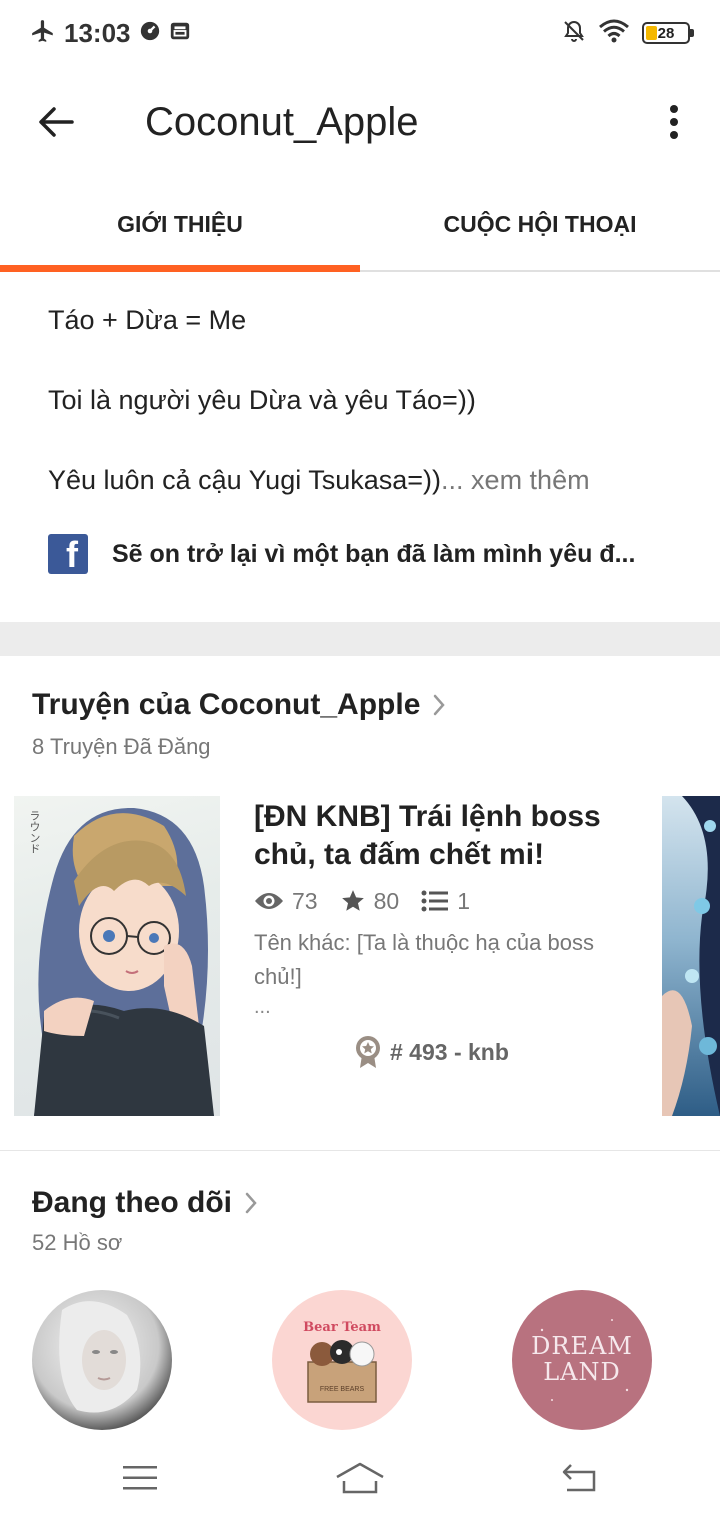  What do you see at coordinates (342, 1327) in the screenshot?
I see `avatar-text: Bear Team` at bounding box center [342, 1327].